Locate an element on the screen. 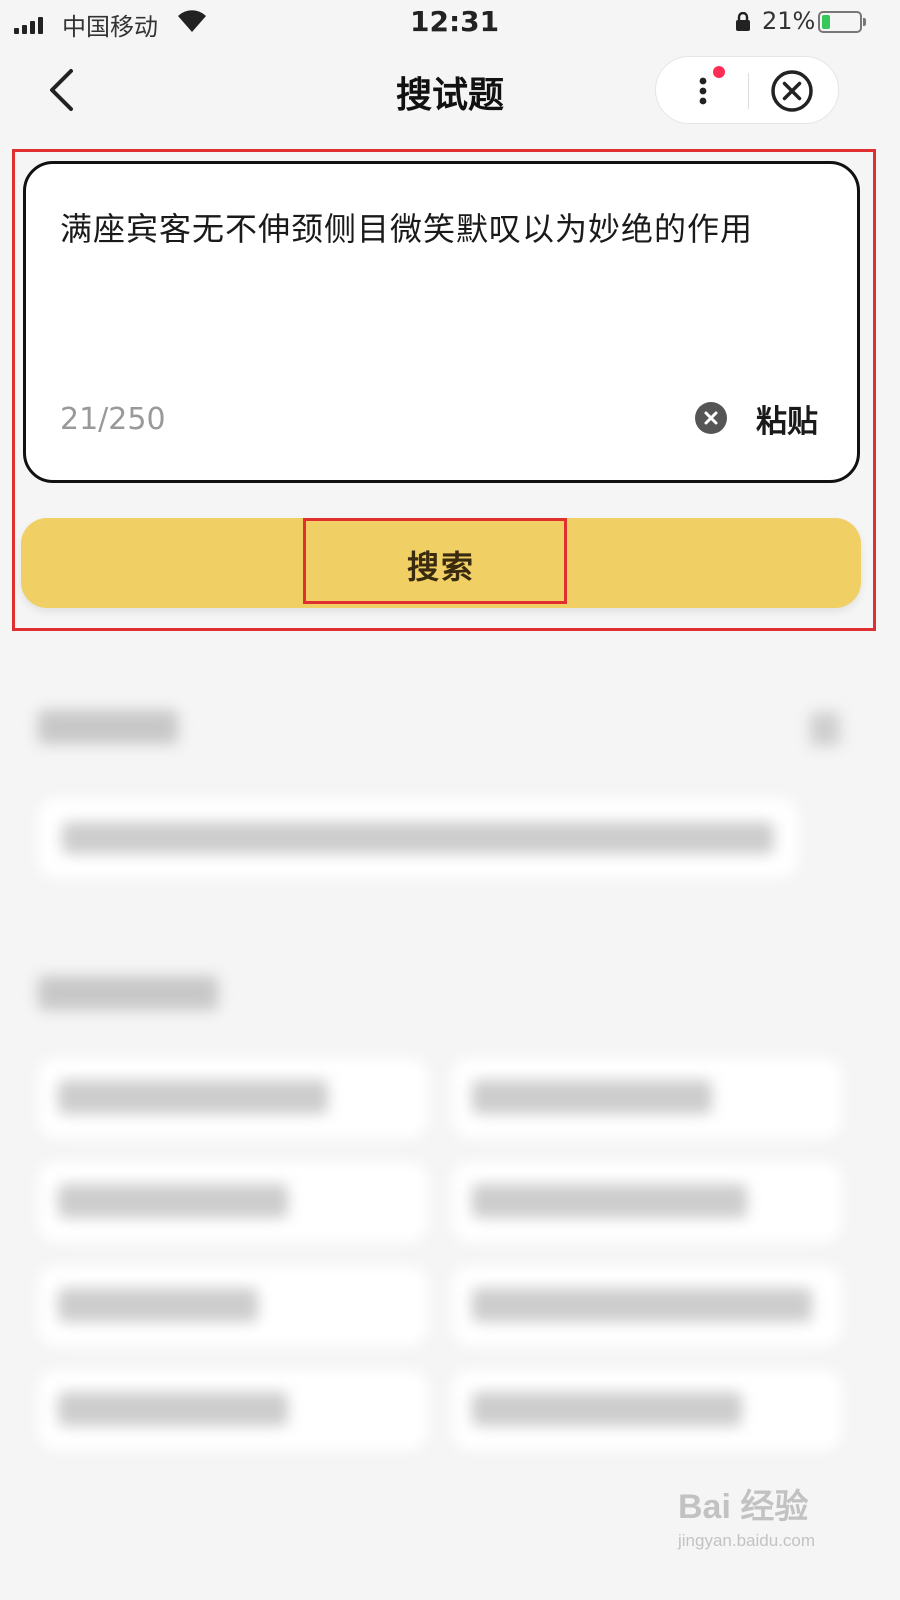 This screenshot has width=900, height=1600. watermark-text: Bai 经验 is located at coordinates (743, 1506).